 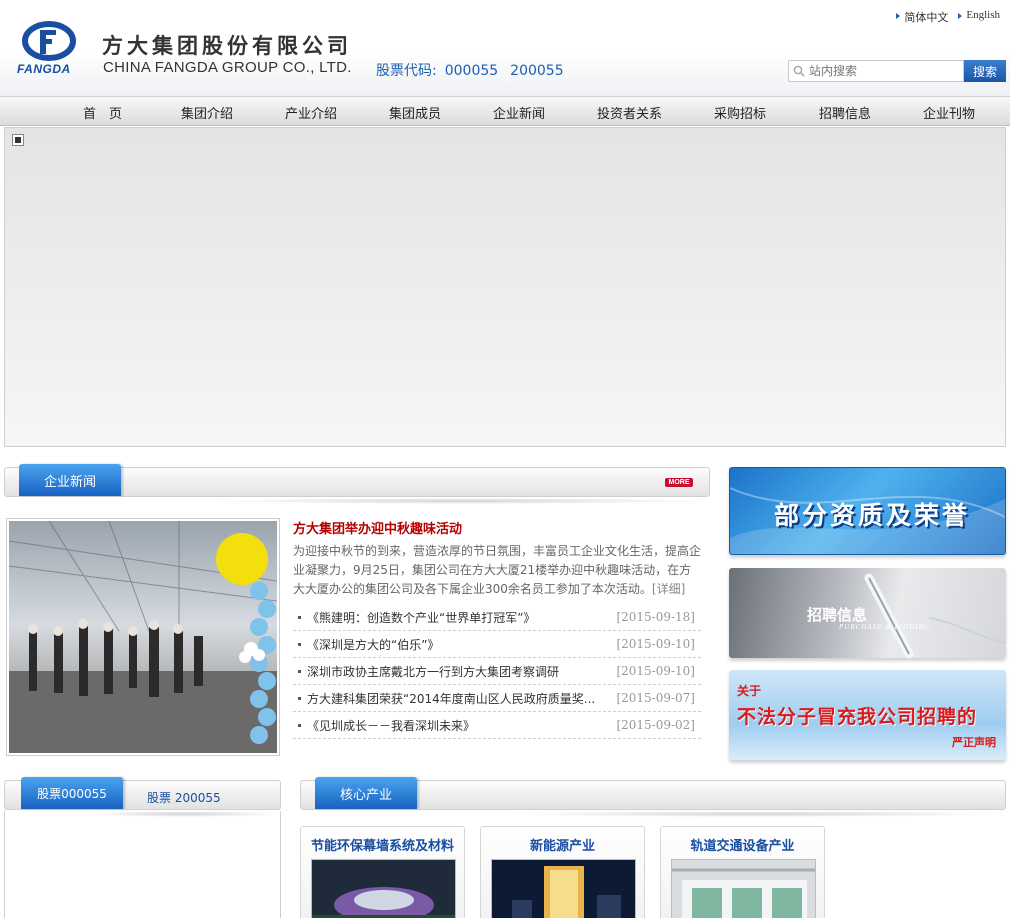 What do you see at coordinates (227, 45) in the screenshot?
I see `company-name-cn: 方大集团股份有限公司` at bounding box center [227, 45].